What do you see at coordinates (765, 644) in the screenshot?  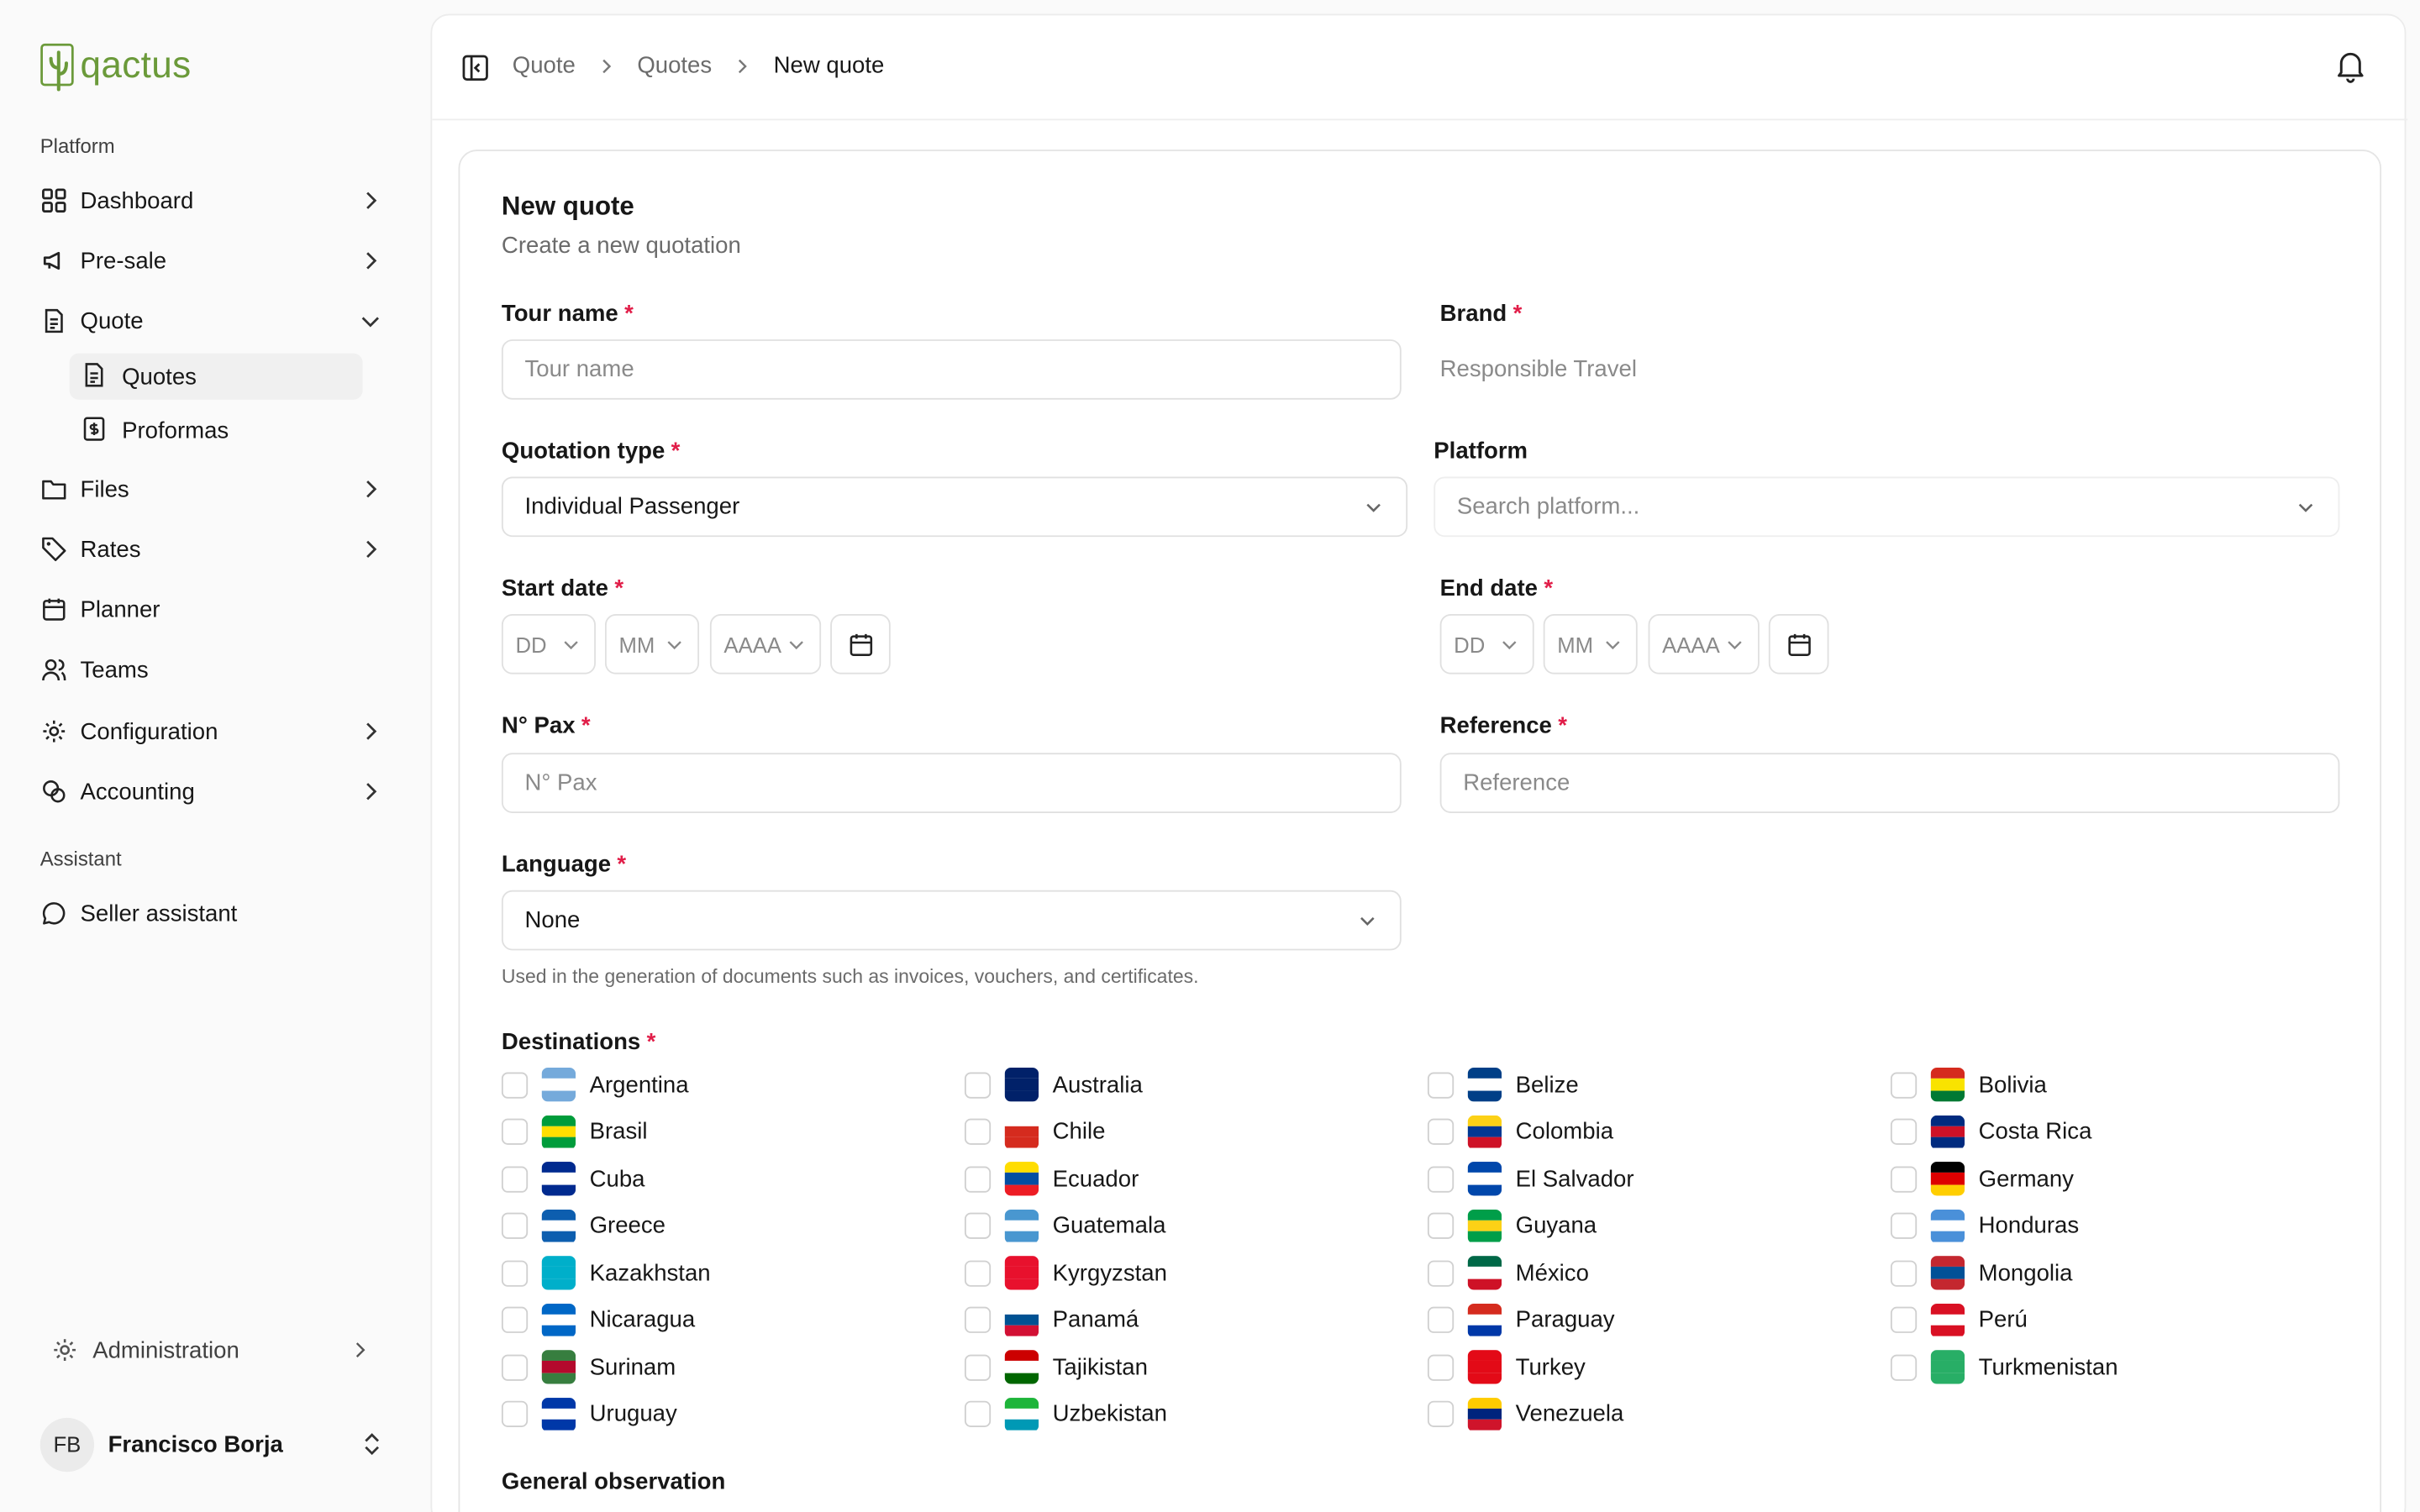 I see `start-year-select: AAAA` at bounding box center [765, 644].